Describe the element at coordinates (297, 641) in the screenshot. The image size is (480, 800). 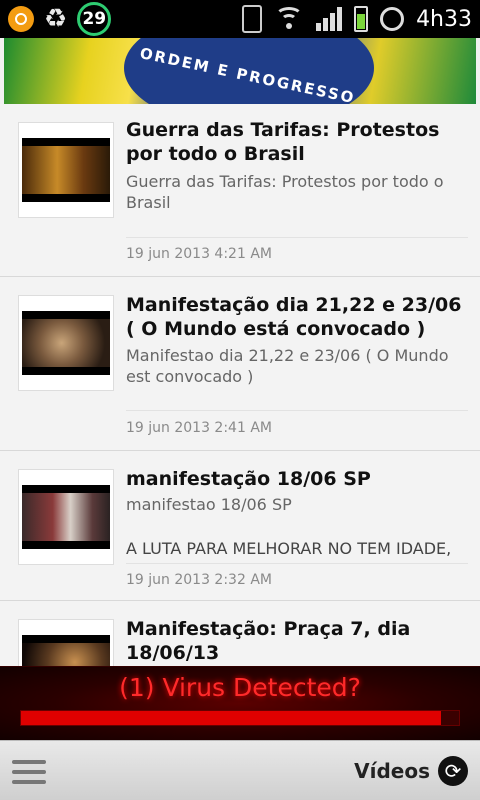
I see `item-title: Manifestação: Praça 7, dia 18/06/13` at that location.